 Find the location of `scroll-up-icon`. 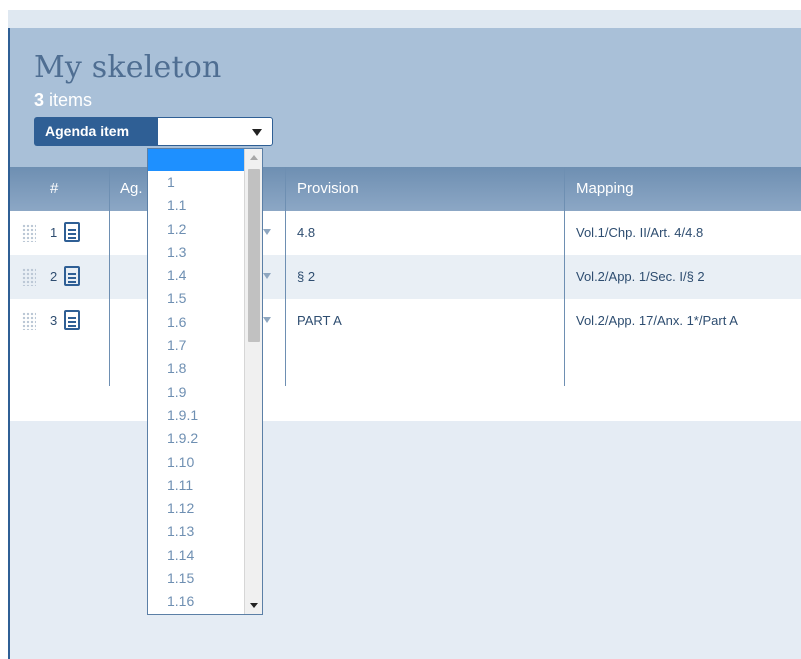

scroll-up-icon is located at coordinates (254, 157).